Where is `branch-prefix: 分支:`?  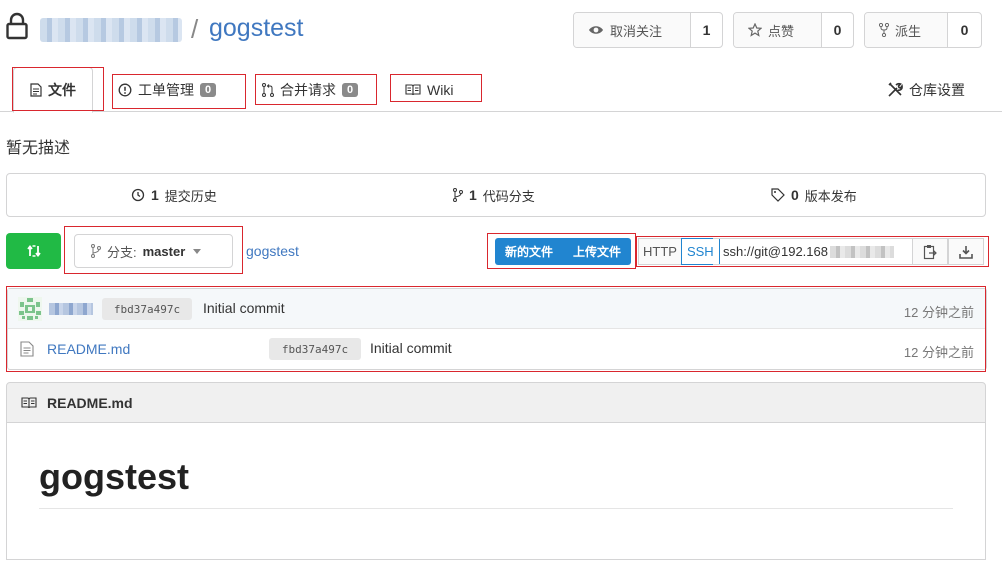 branch-prefix: 分支: is located at coordinates (122, 252).